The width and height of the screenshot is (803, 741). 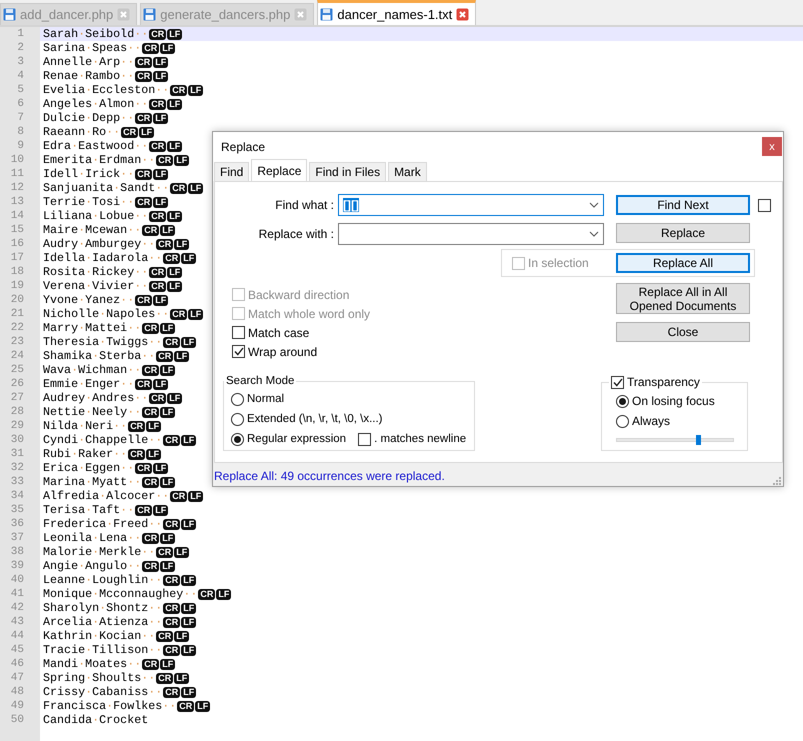 I want to click on find-what-field: [][], so click(x=471, y=205).